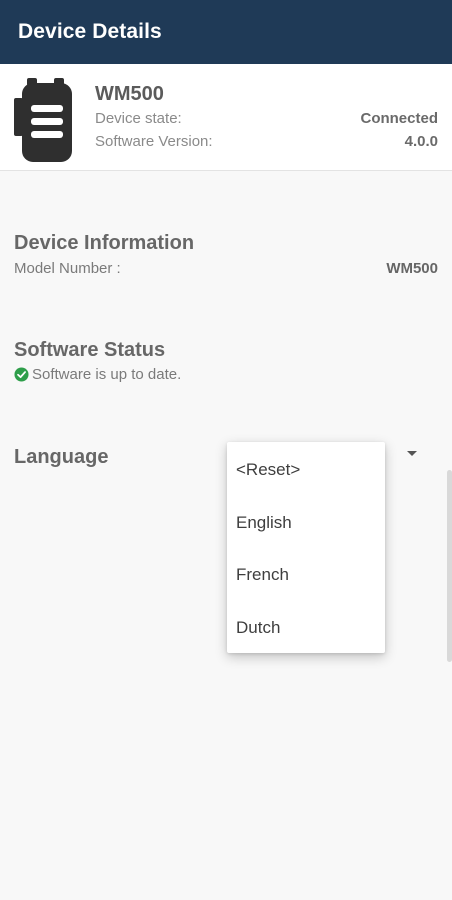 The width and height of the screenshot is (452, 900). What do you see at coordinates (67, 268) in the screenshot?
I see `model-number-label: Model Number :` at bounding box center [67, 268].